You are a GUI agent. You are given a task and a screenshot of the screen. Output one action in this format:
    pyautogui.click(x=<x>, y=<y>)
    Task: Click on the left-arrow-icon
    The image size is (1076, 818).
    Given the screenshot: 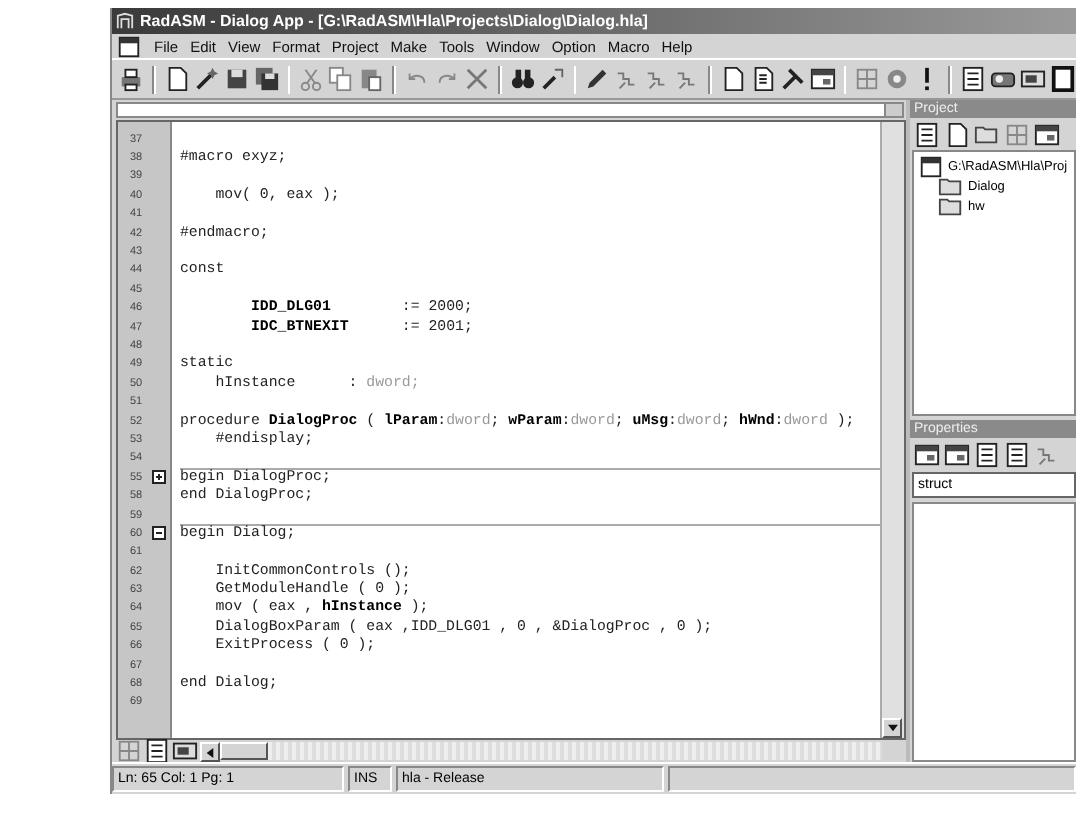 What is the action you would take?
    pyautogui.click(x=210, y=752)
    